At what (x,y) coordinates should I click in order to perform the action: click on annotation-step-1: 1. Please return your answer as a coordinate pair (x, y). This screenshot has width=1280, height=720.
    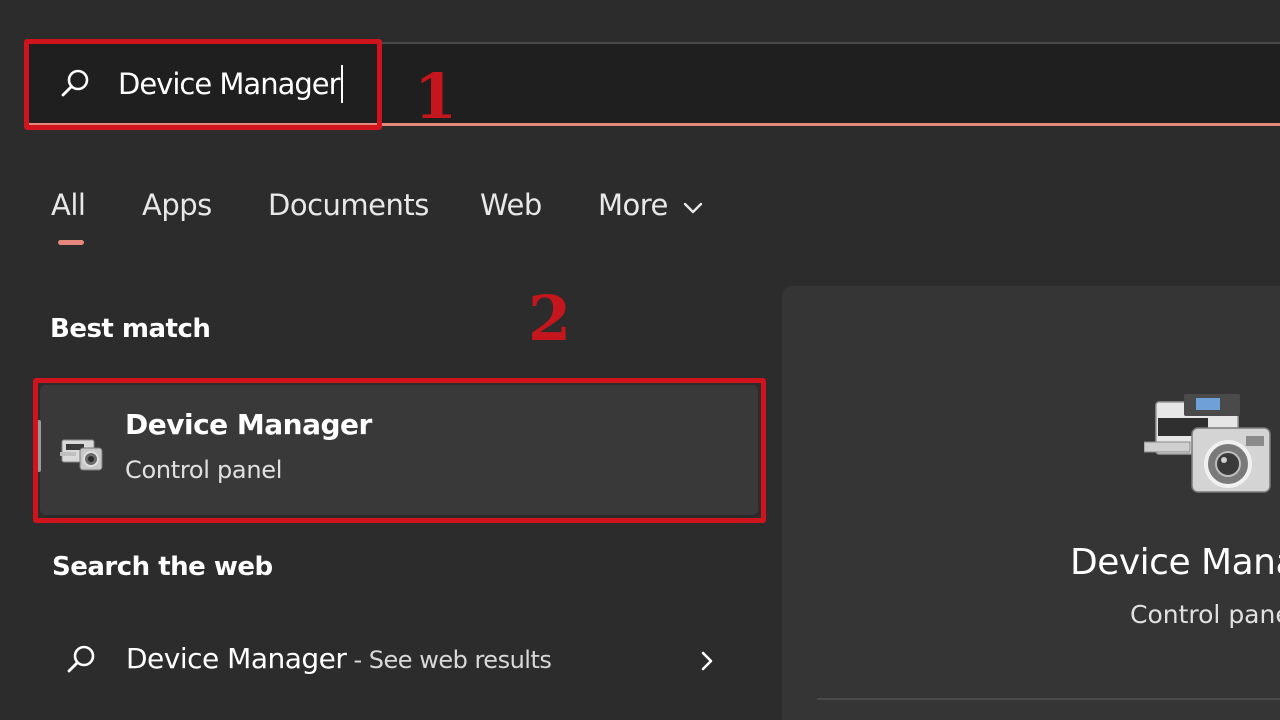
    Looking at the image, I should click on (436, 96).